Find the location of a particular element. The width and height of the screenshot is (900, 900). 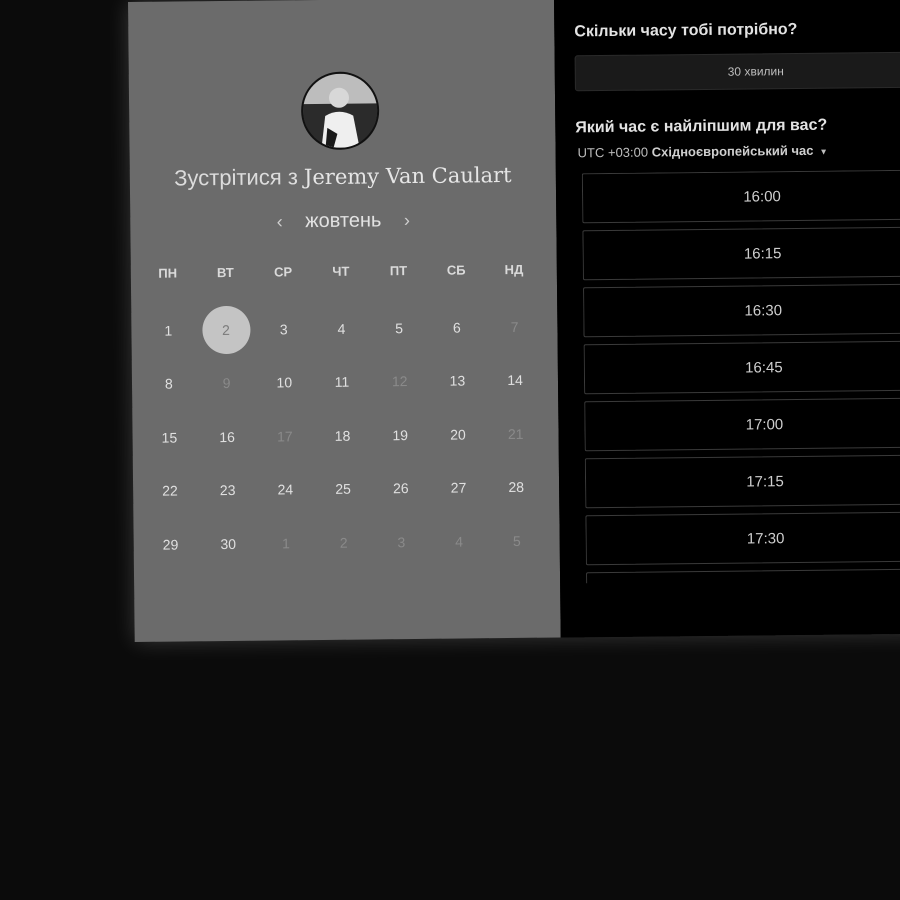

calendar-day: 8 is located at coordinates (169, 384).